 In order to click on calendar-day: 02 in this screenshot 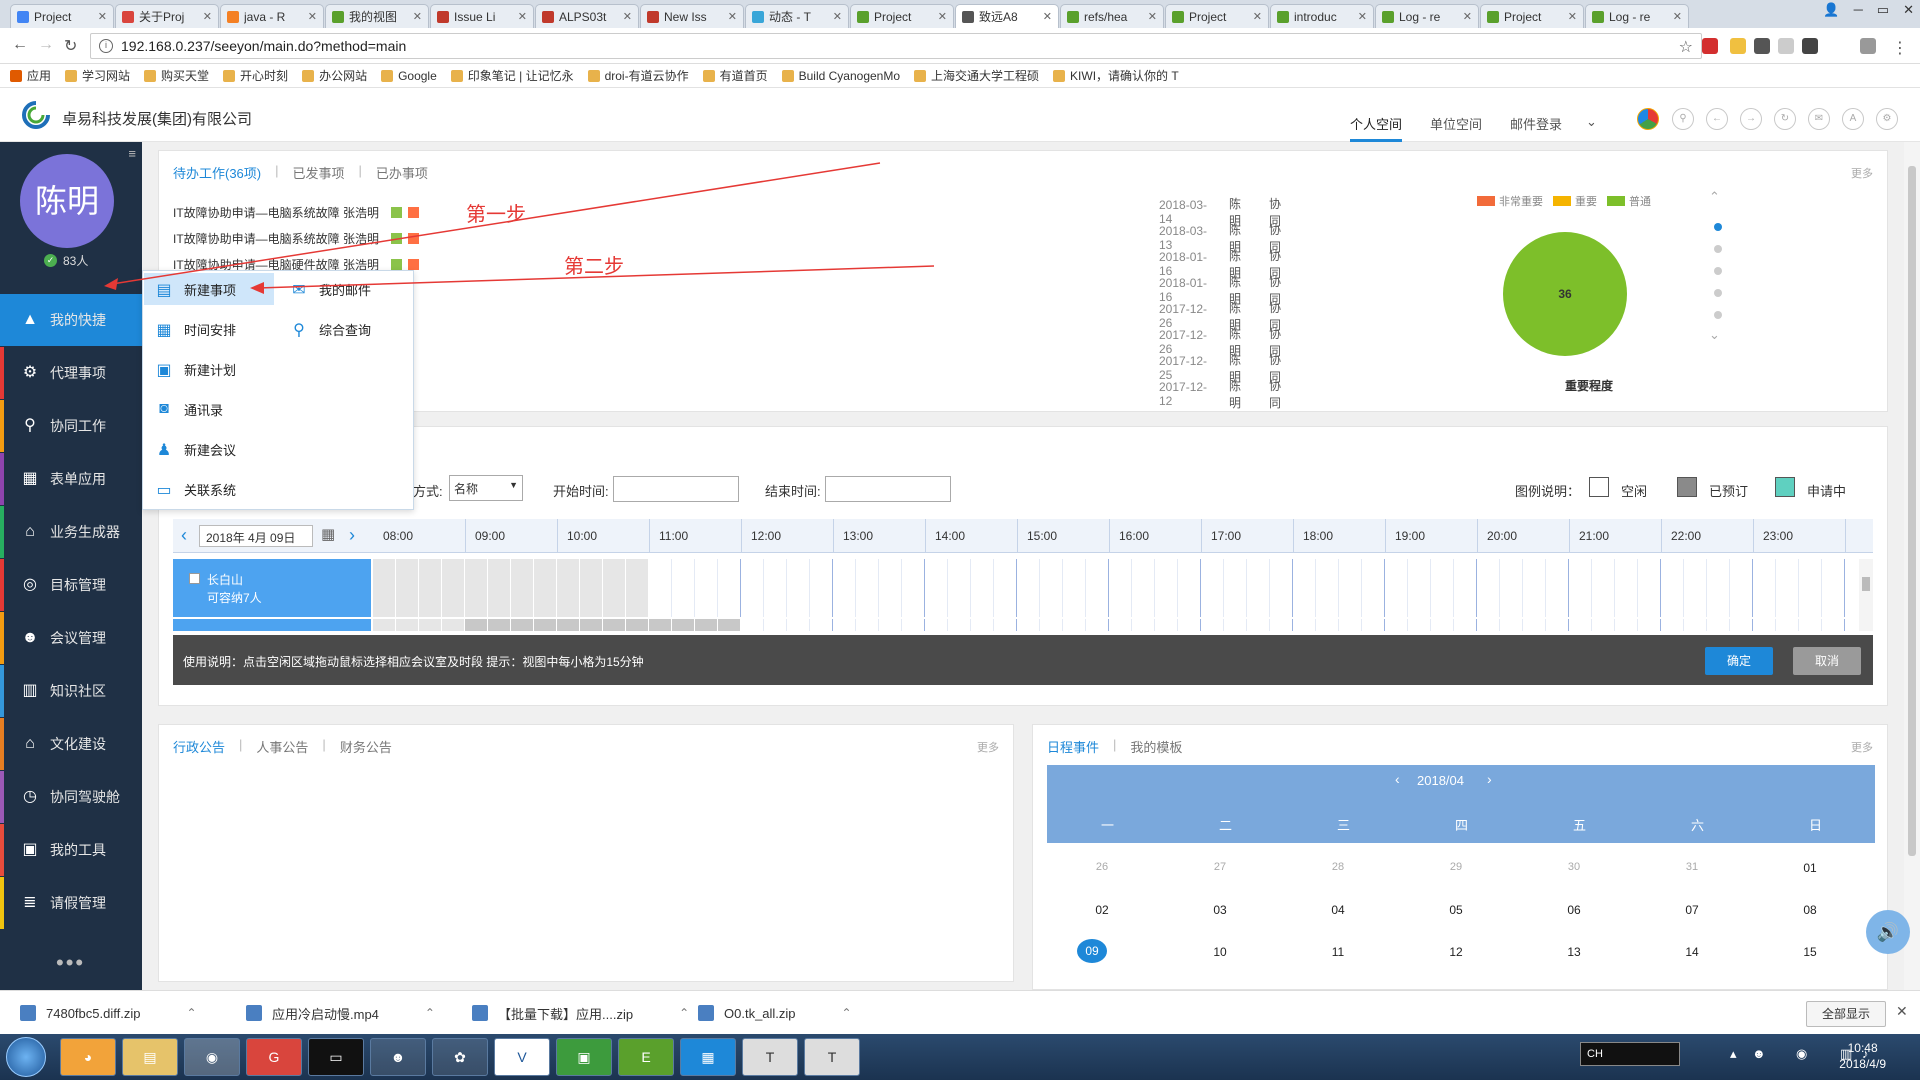, I will do `click(1102, 910)`.